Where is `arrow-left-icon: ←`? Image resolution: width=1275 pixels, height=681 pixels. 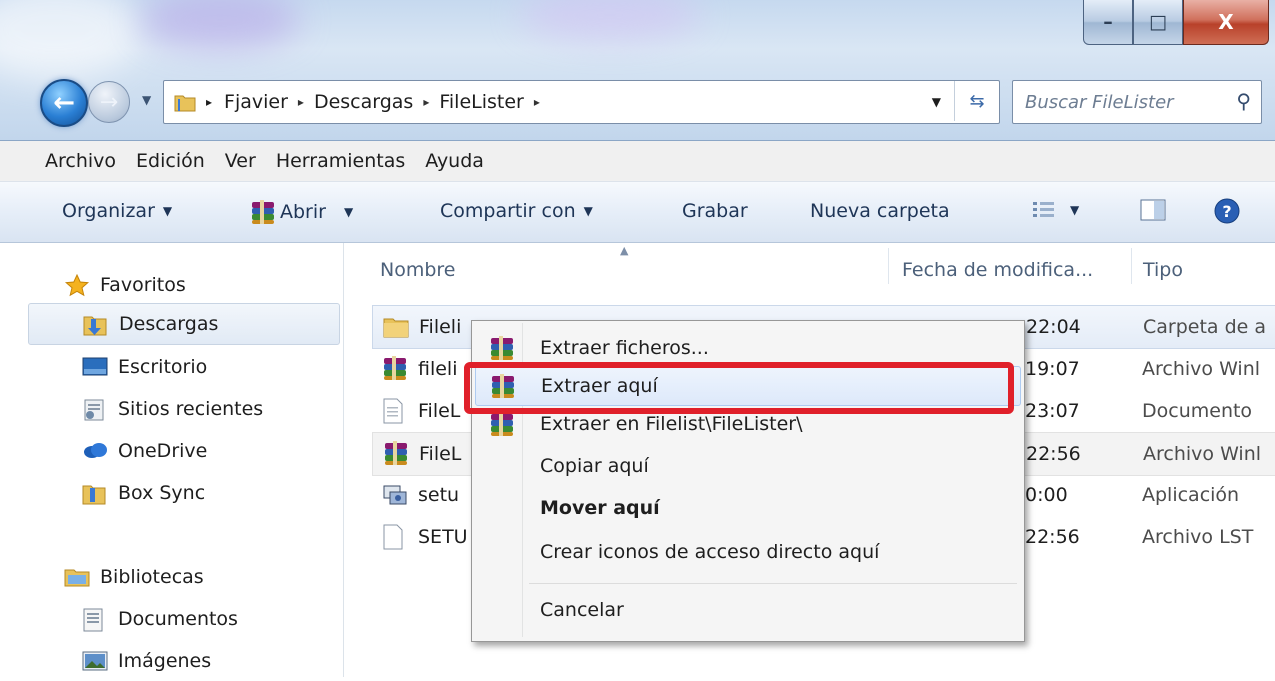 arrow-left-icon: ← is located at coordinates (64, 103).